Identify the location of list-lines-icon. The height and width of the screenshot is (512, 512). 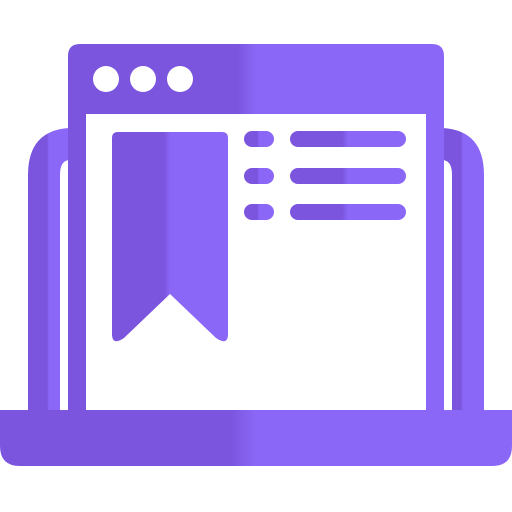
(325, 175).